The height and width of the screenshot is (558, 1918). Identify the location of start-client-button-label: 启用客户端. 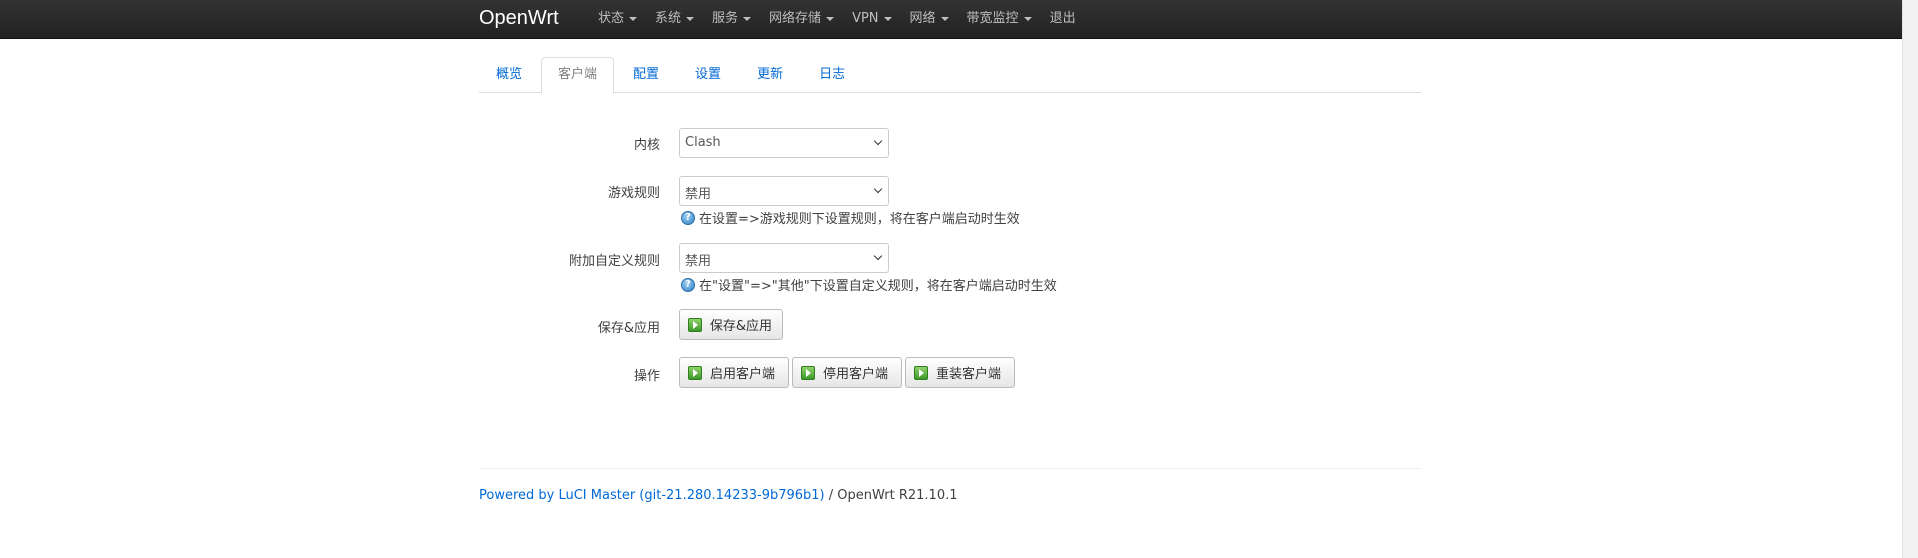
(743, 374).